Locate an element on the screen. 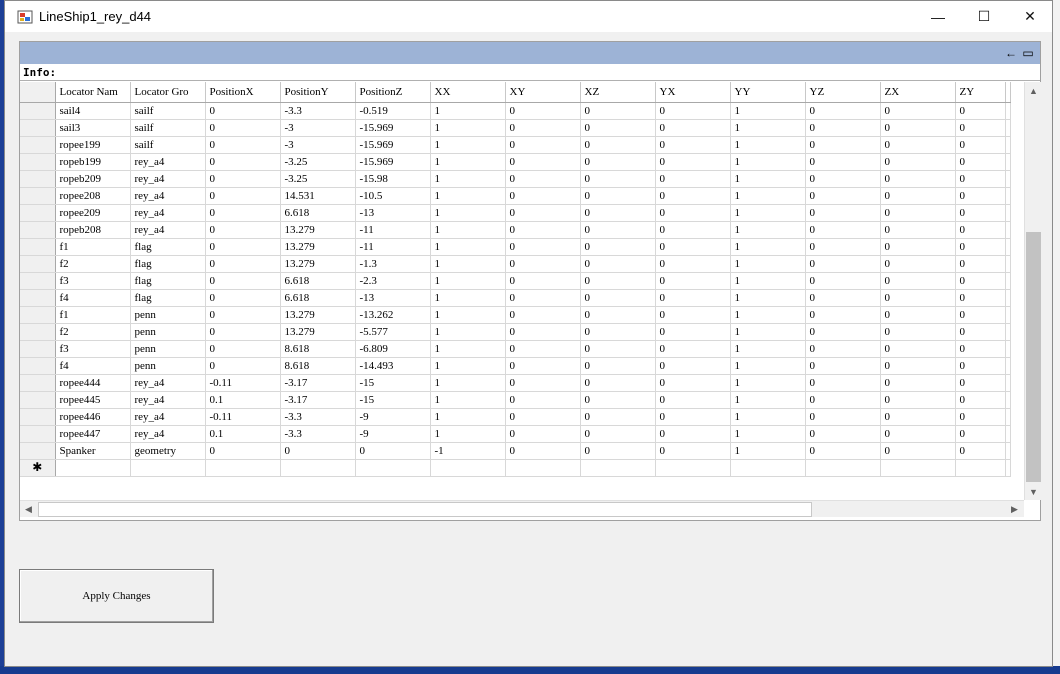 This screenshot has width=1060, height=674. table-row: f1 flag 0 13.279 -11 1 0 0 0 1 0 0 0 is located at coordinates (515, 247).